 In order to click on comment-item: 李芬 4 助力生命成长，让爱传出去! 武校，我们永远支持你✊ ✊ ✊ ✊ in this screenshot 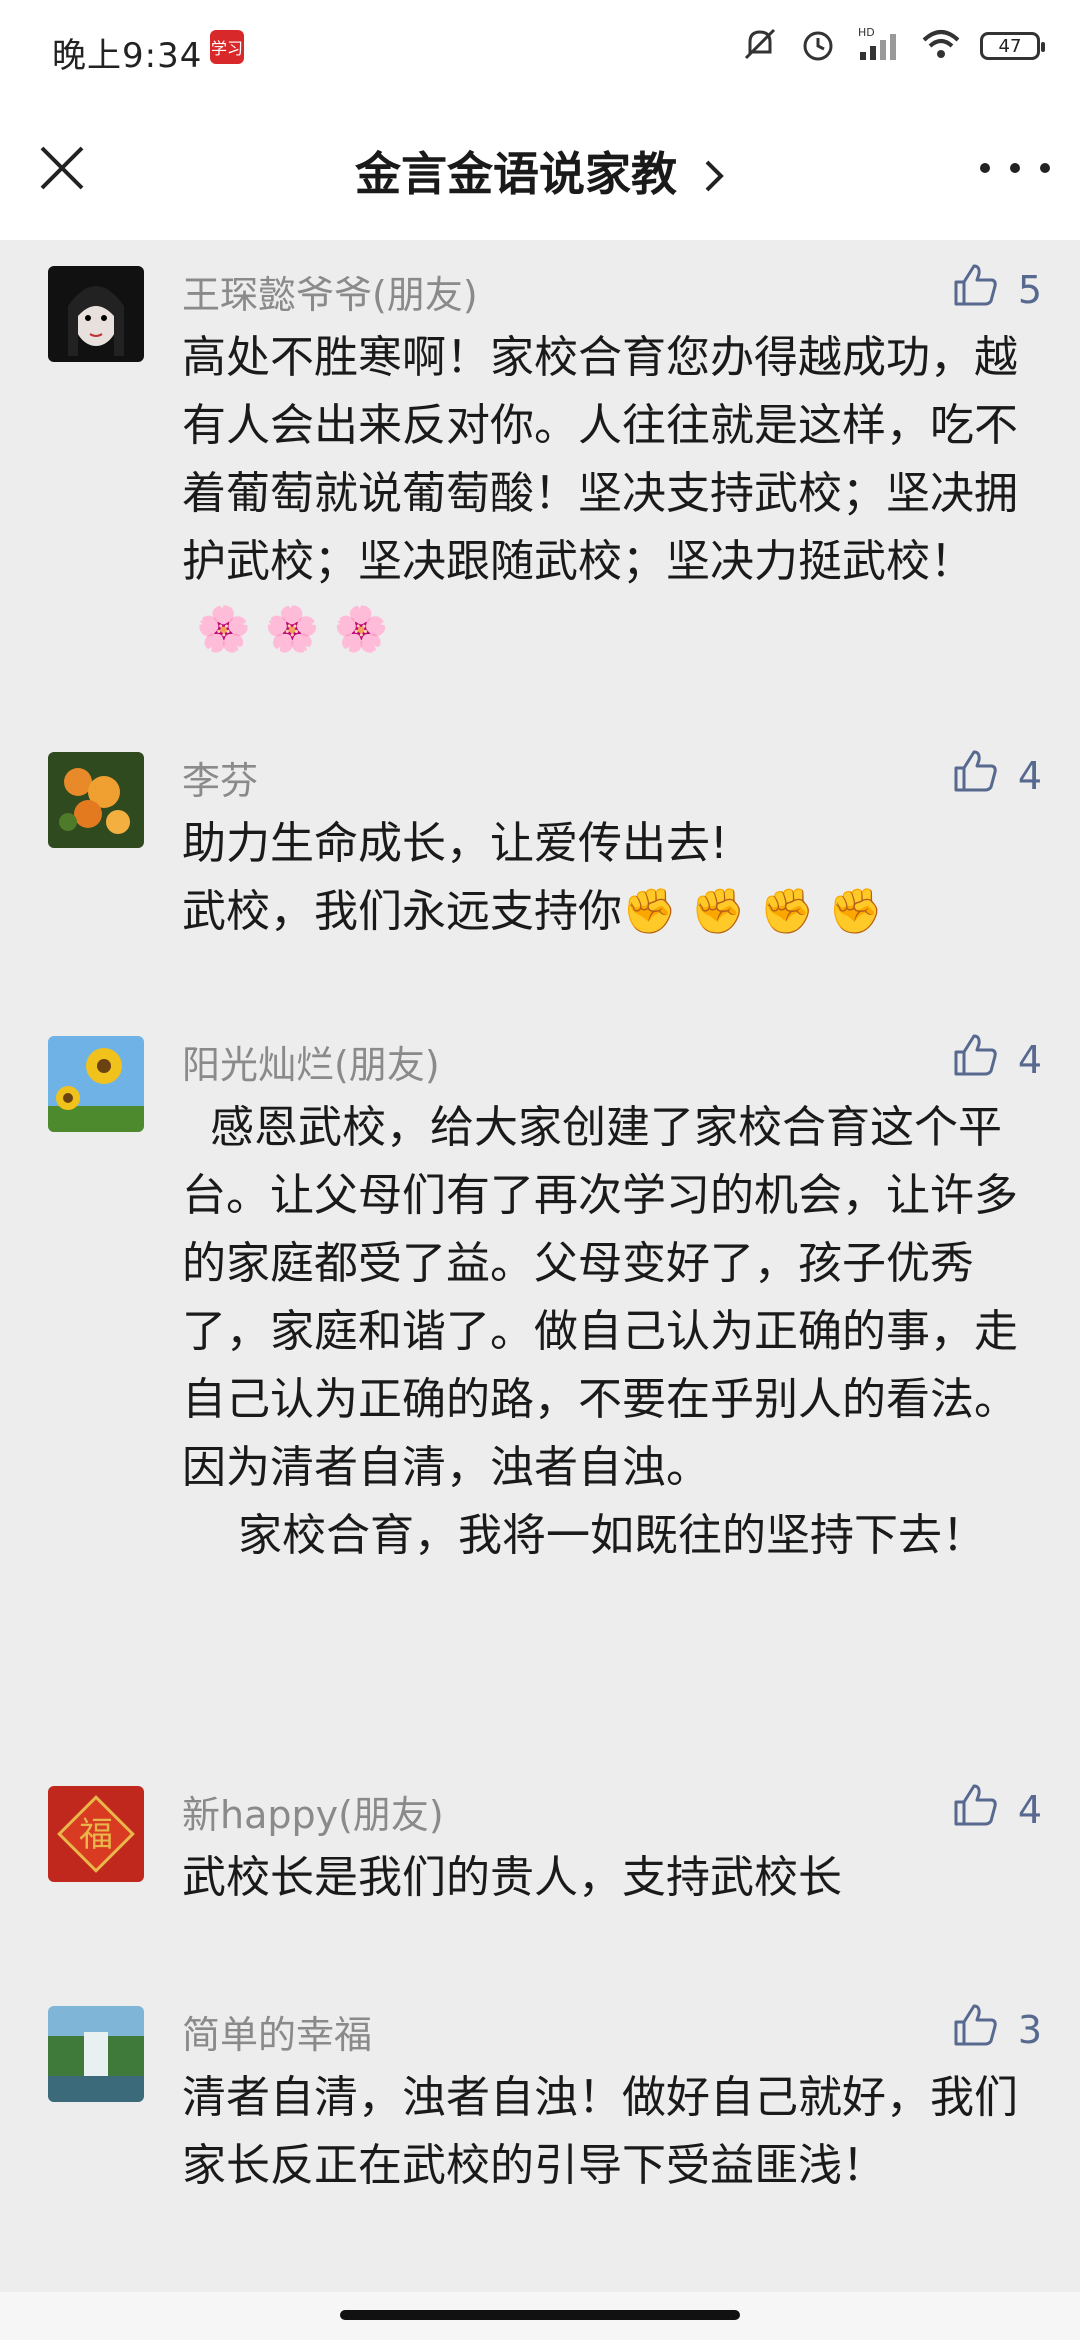, I will do `click(540, 831)`.